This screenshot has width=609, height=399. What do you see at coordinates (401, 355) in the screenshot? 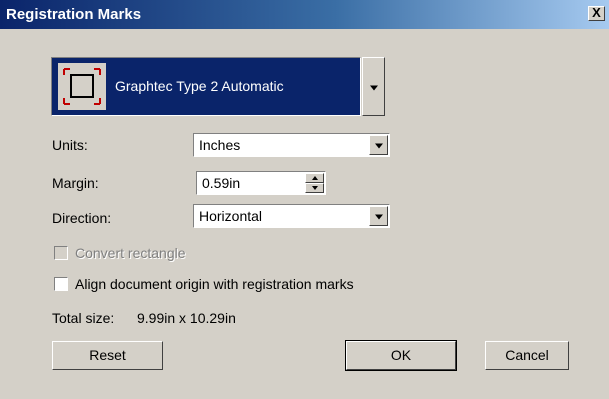
I see `ok-button: OK` at bounding box center [401, 355].